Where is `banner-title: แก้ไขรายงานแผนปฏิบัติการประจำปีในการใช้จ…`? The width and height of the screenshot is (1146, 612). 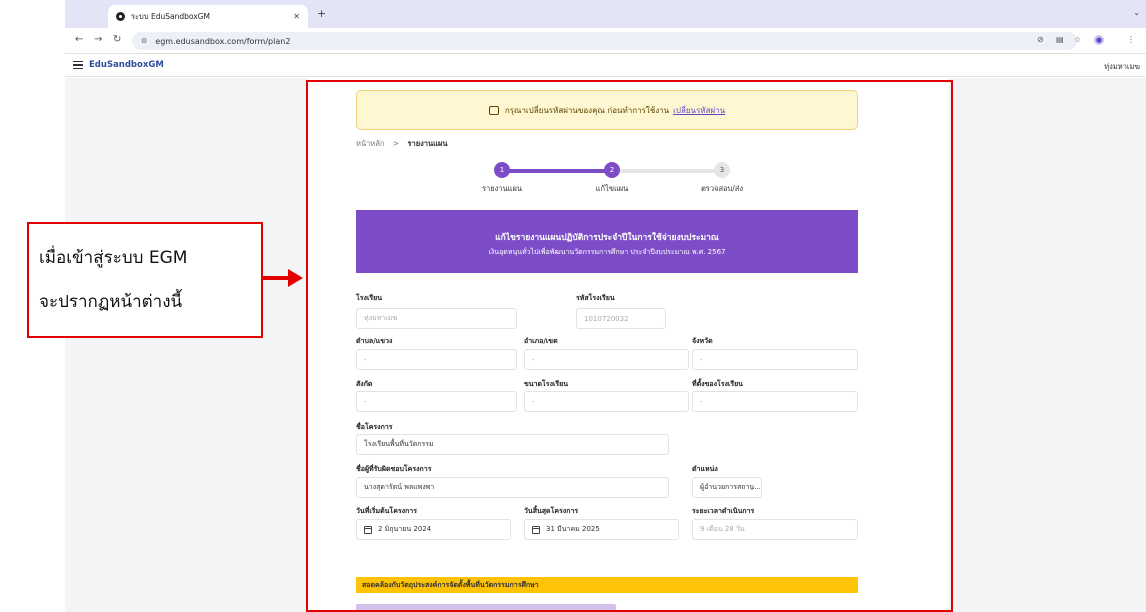 banner-title: แก้ไขรายงานแผนปฏิบัติการประจำปีในการใช้จ… is located at coordinates (607, 238).